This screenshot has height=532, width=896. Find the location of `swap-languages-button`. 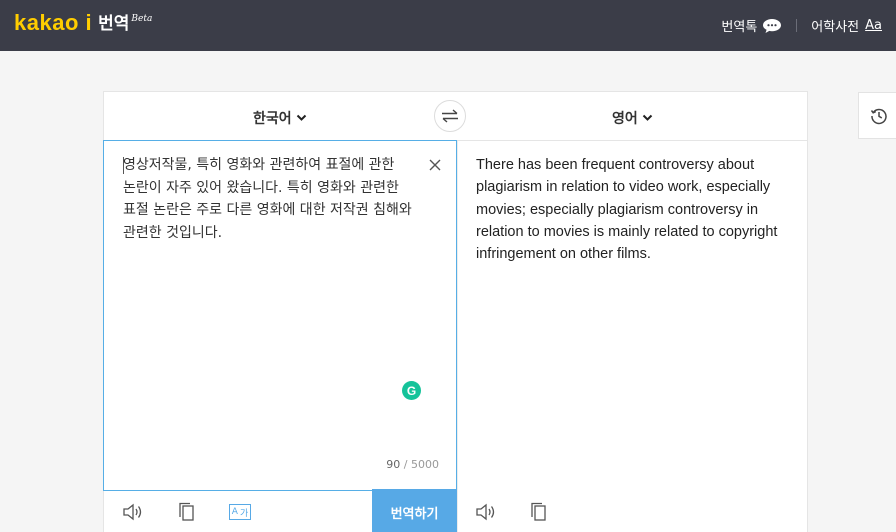

swap-languages-button is located at coordinates (450, 116).